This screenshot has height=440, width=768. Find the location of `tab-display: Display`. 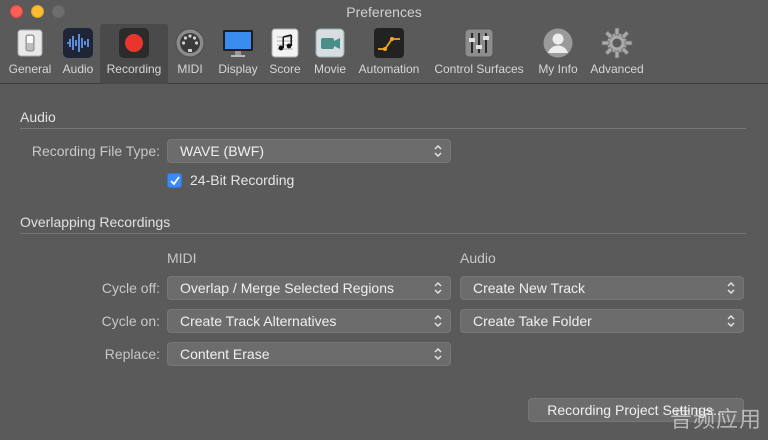

tab-display: Display is located at coordinates (238, 54).